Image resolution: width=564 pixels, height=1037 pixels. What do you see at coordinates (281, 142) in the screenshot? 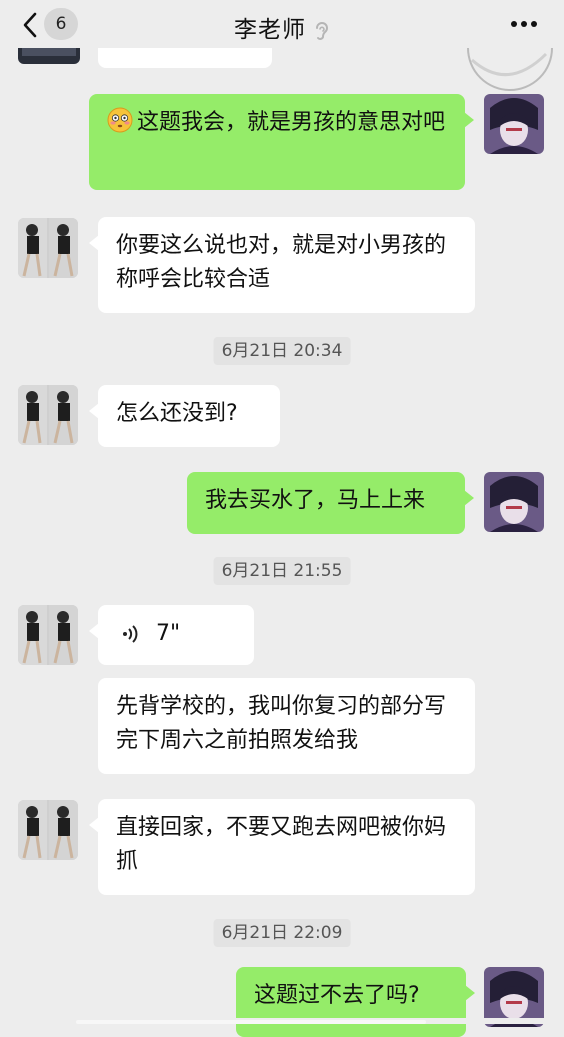
I see `message-bubble-outgoing: 这题我会，就是男孩的意思对吧` at bounding box center [281, 142].